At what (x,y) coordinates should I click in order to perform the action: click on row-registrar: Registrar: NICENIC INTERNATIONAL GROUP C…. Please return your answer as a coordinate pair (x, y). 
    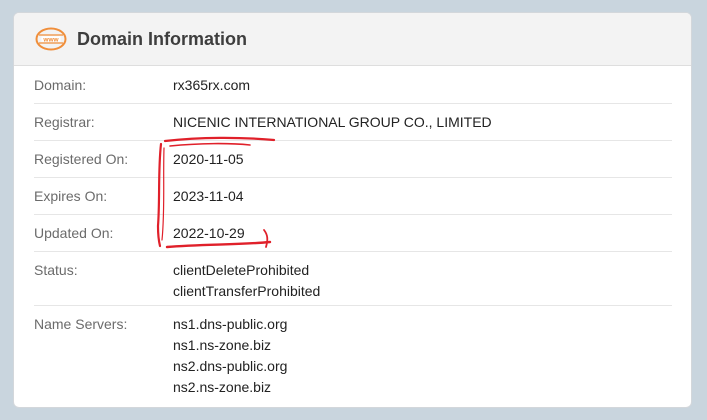
    Looking at the image, I should click on (353, 122).